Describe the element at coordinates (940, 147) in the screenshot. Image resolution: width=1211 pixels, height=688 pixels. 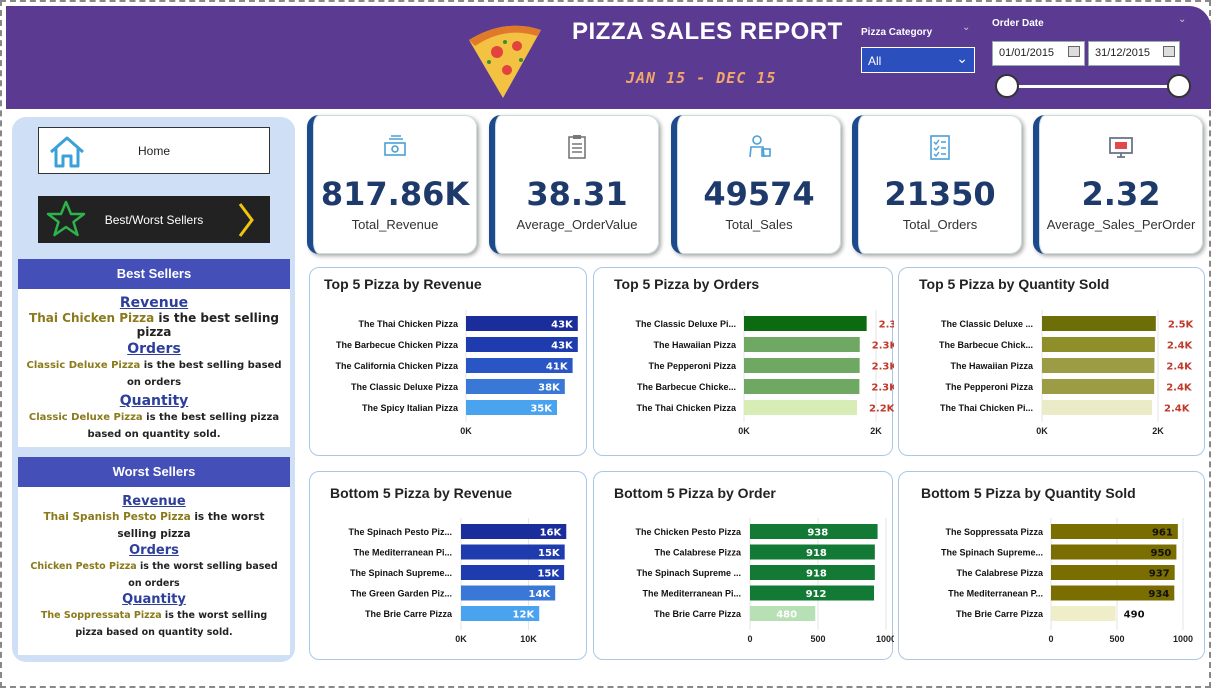
I see `order-list-icon` at that location.